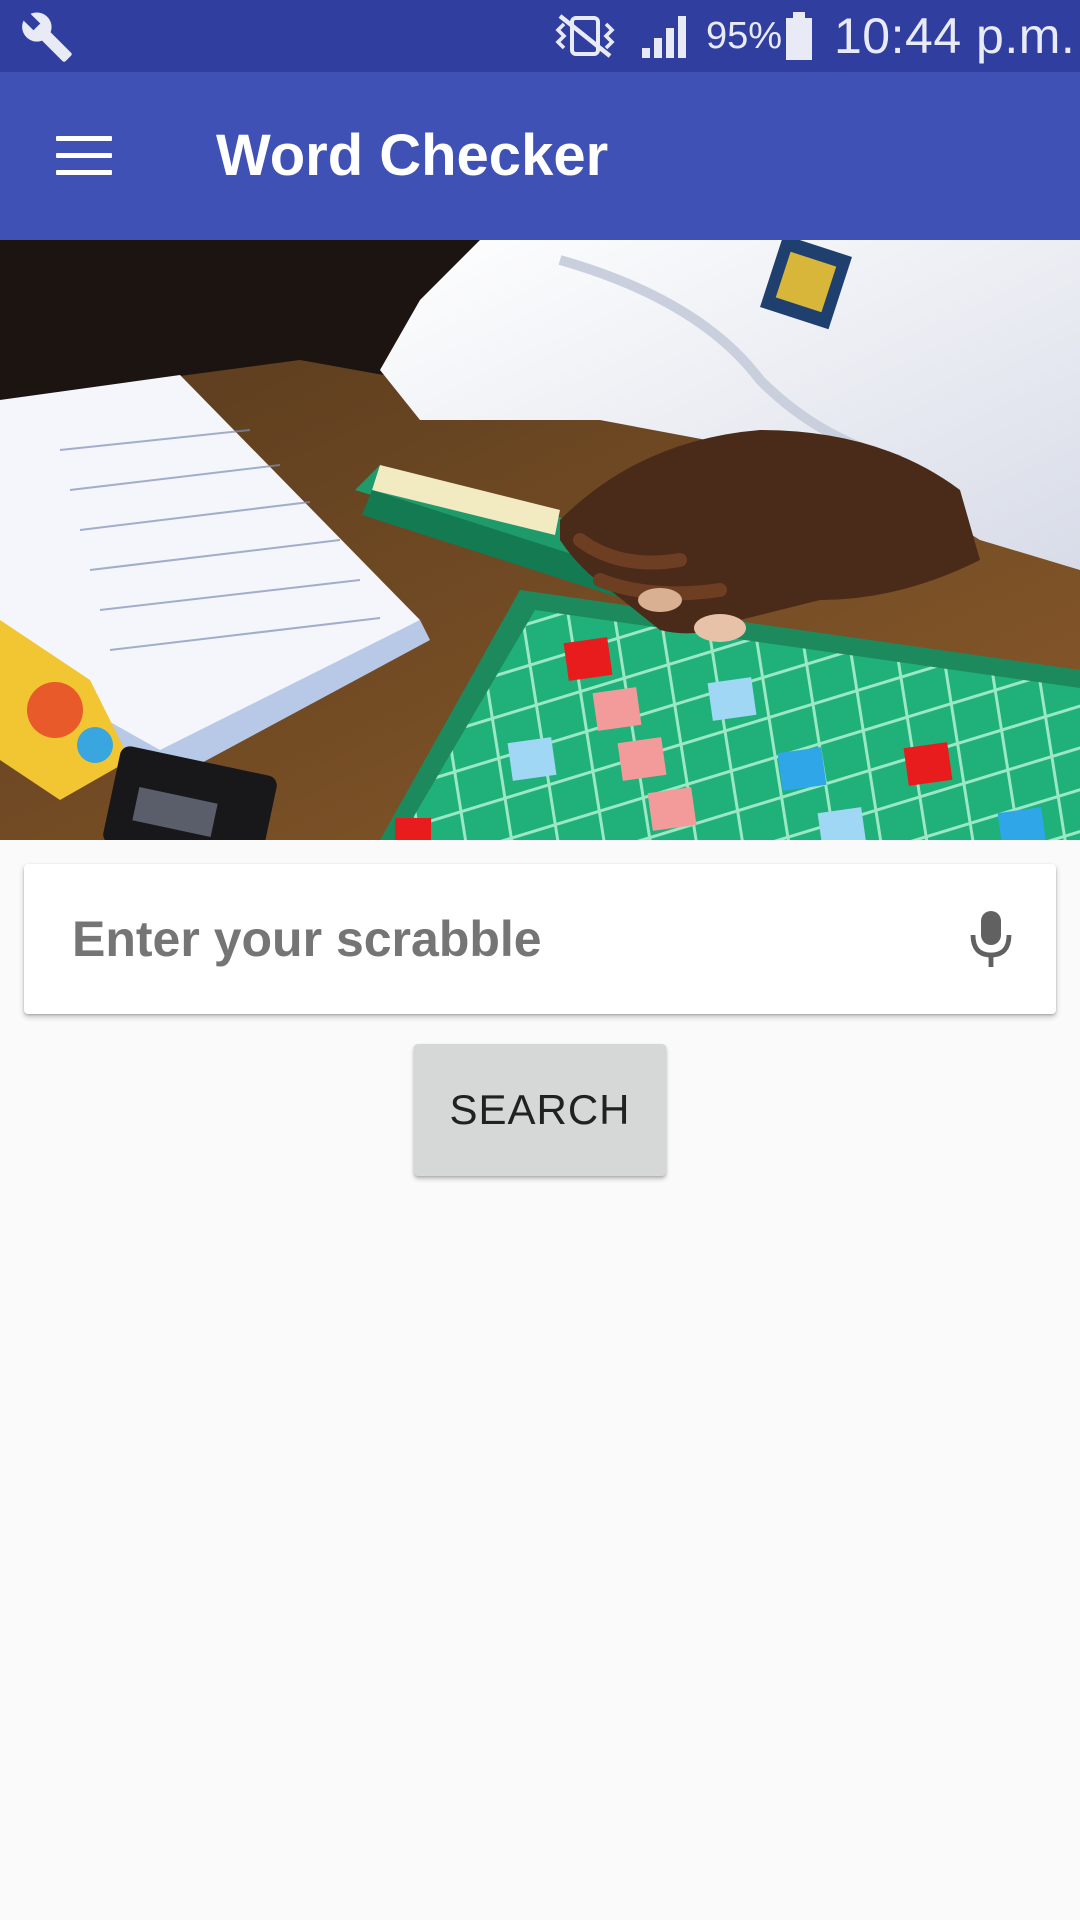 The image size is (1080, 1920). What do you see at coordinates (799, 36) in the screenshot?
I see `battery-icon` at bounding box center [799, 36].